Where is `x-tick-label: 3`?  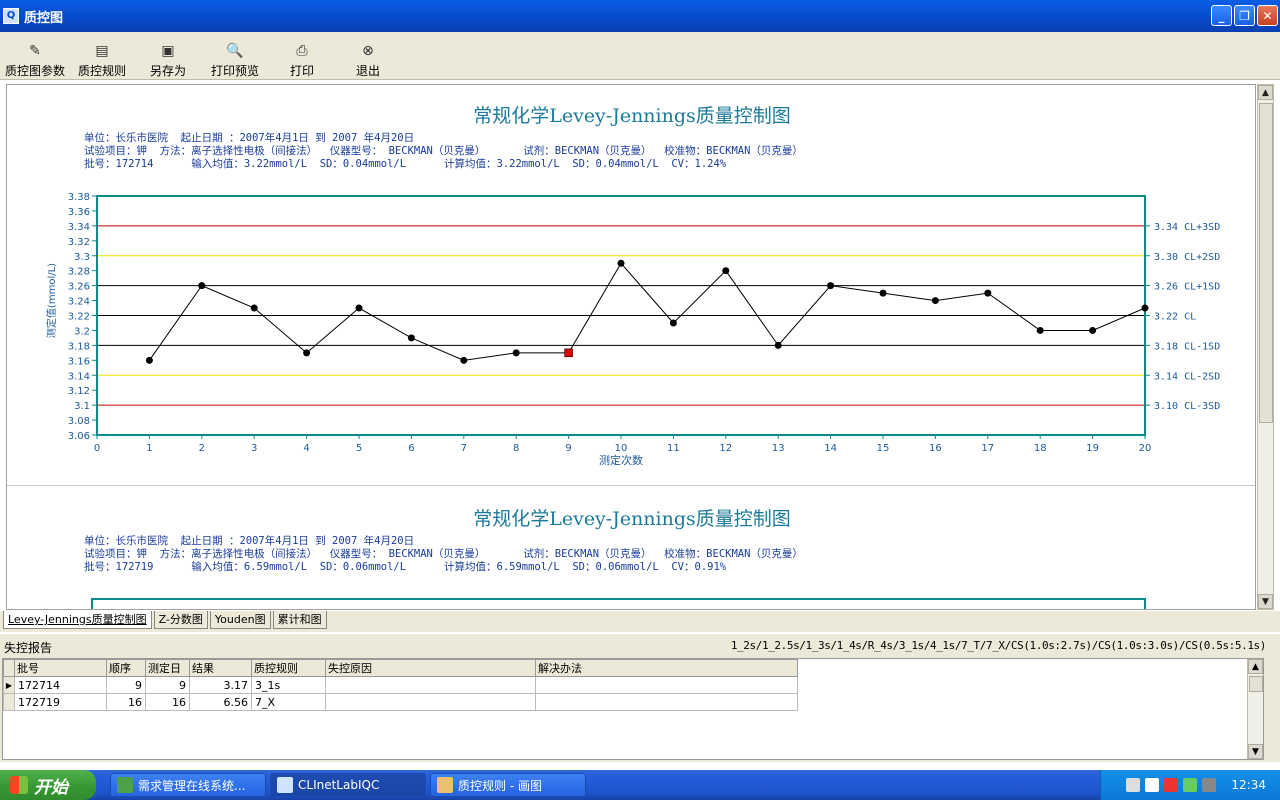
x-tick-label: 3 is located at coordinates (254, 448).